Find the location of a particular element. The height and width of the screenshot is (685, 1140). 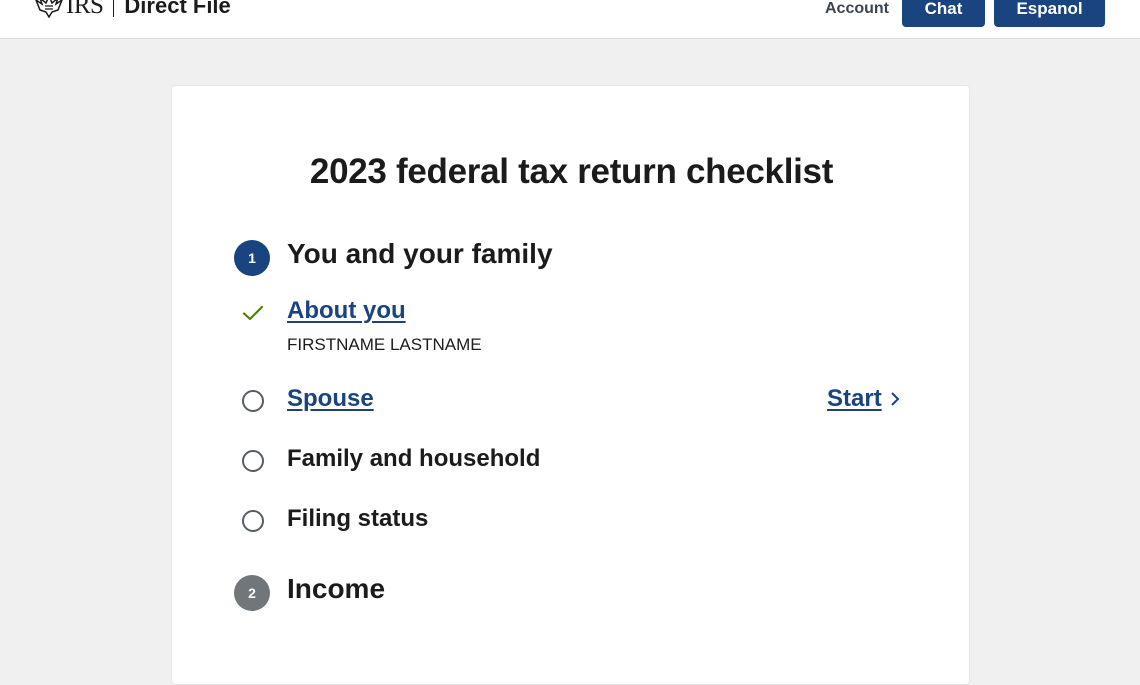

chat-button: Chat is located at coordinates (943, 13).